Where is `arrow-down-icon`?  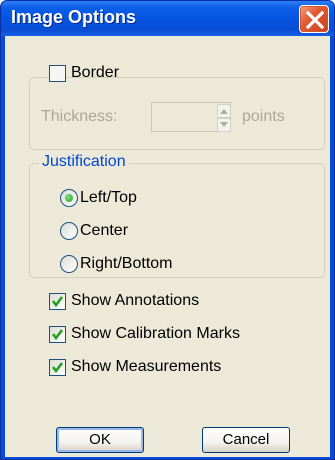 arrow-down-icon is located at coordinates (224, 124).